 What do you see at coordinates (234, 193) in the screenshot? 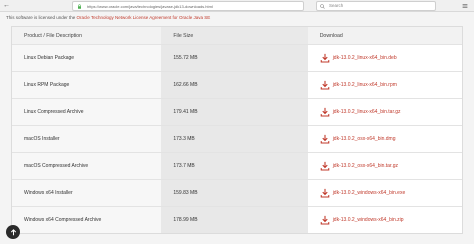
I see `file-size: 159.83 MB` at bounding box center [234, 193].